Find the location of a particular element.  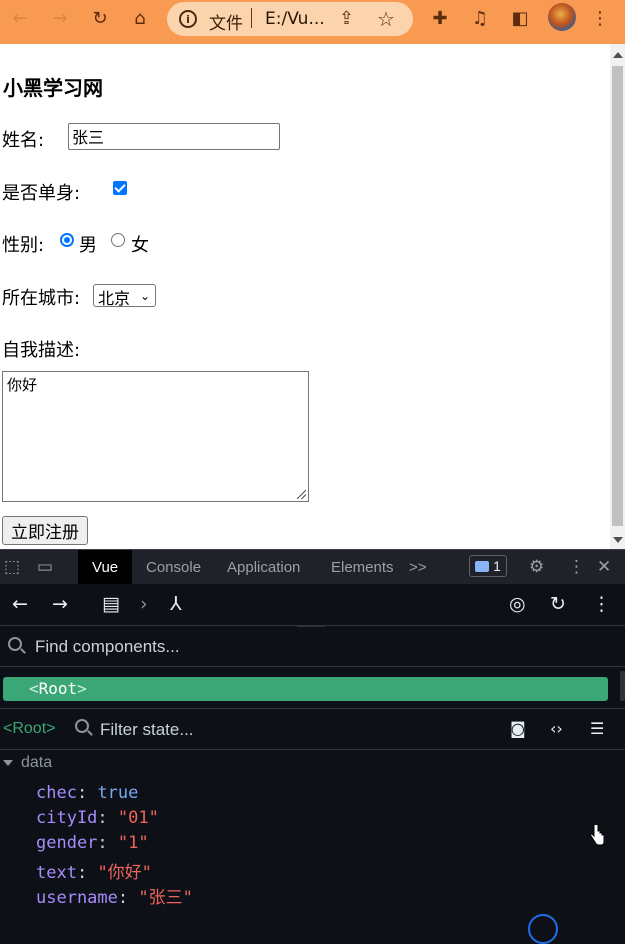

state-row: gender: "1" is located at coordinates (92, 843).